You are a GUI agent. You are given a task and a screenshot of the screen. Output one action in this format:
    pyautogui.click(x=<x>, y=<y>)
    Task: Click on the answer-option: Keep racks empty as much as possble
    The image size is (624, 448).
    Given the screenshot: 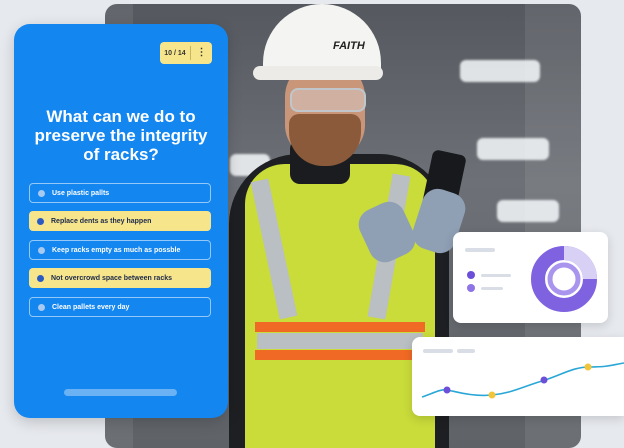 What is the action you would take?
    pyautogui.click(x=120, y=250)
    